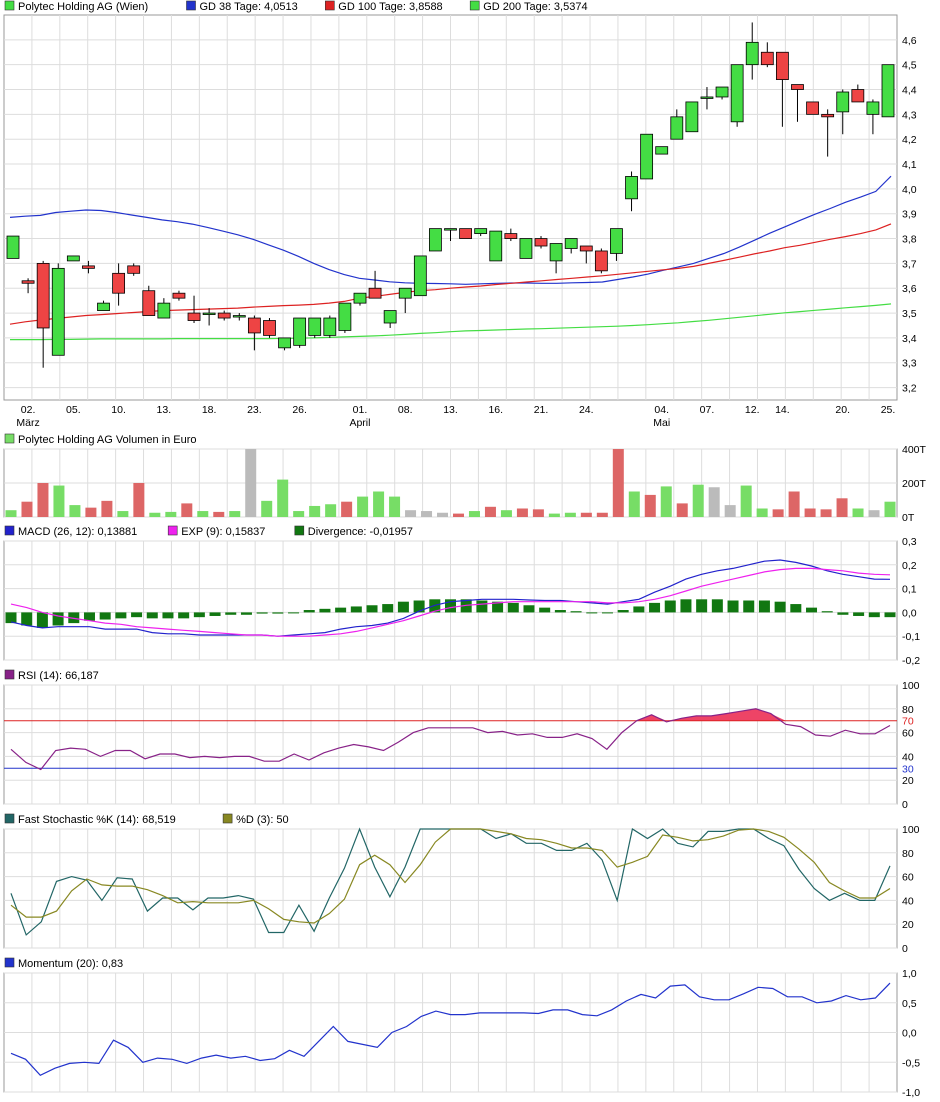  Describe the element at coordinates (58, 676) in the screenshot. I see `rsi-legend-label-0: RSI (14): 66,187` at that location.